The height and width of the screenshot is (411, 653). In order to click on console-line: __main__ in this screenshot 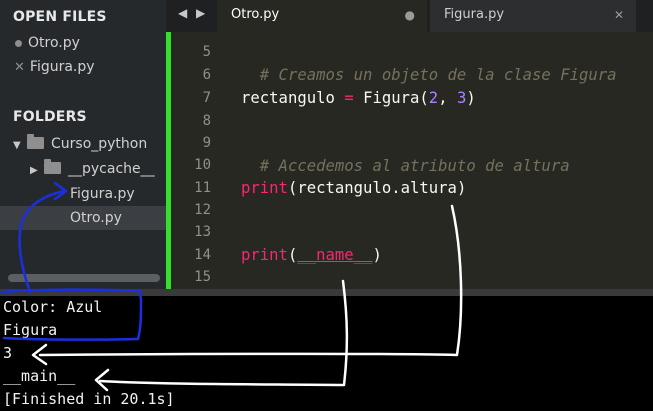, I will do `click(39, 376)`.